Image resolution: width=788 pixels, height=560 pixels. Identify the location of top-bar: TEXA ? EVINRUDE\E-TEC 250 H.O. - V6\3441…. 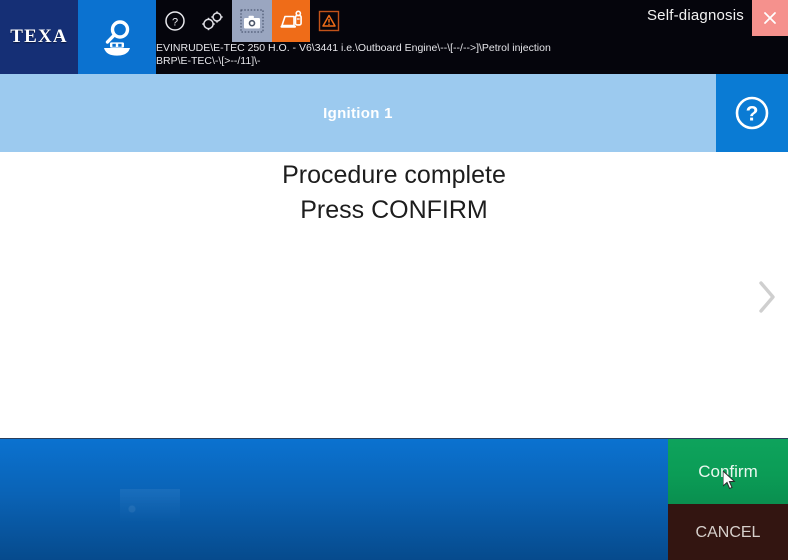
(394, 37).